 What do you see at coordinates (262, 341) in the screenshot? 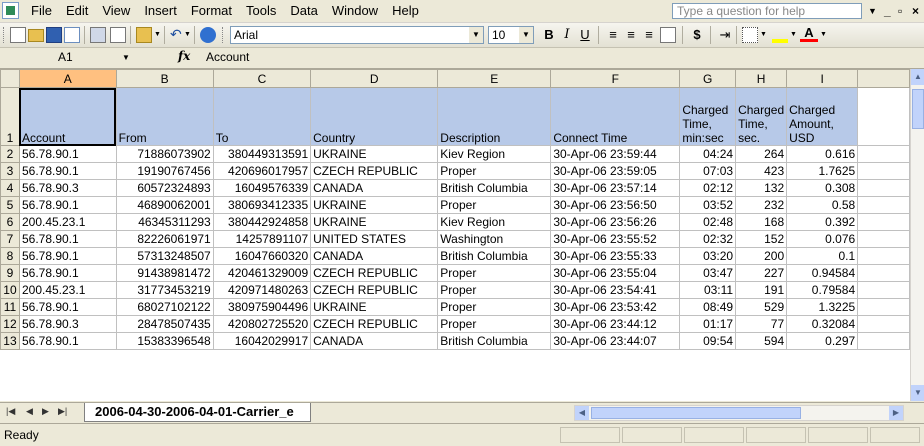
I see `cell: 16042029917` at bounding box center [262, 341].